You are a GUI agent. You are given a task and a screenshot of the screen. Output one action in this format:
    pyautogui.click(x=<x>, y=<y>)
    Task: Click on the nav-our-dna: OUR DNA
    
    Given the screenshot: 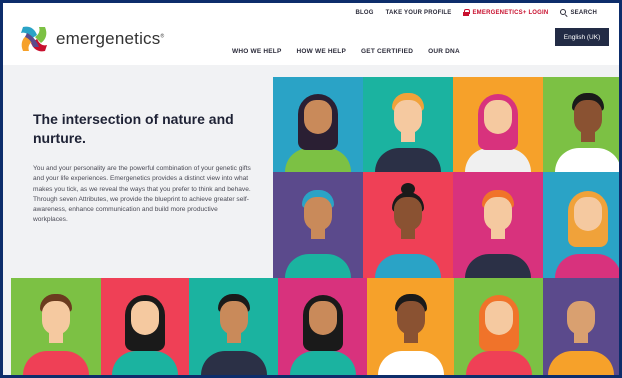 What is the action you would take?
    pyautogui.click(x=444, y=51)
    